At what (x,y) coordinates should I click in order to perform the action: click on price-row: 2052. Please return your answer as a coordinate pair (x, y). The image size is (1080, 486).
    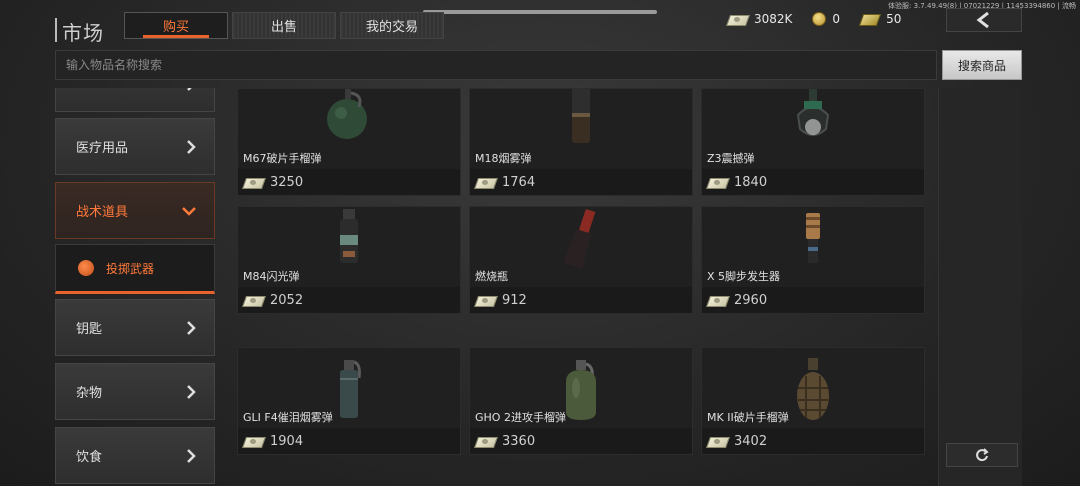
    Looking at the image, I should click on (349, 300).